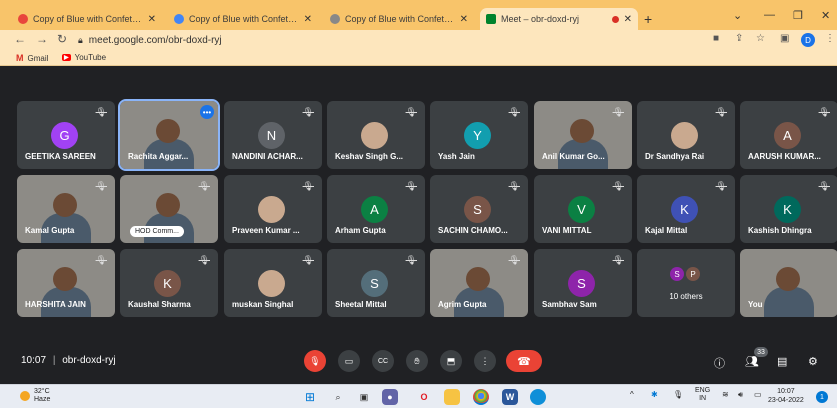 The image size is (837, 408). I want to click on present-button: ⬒, so click(451, 361).